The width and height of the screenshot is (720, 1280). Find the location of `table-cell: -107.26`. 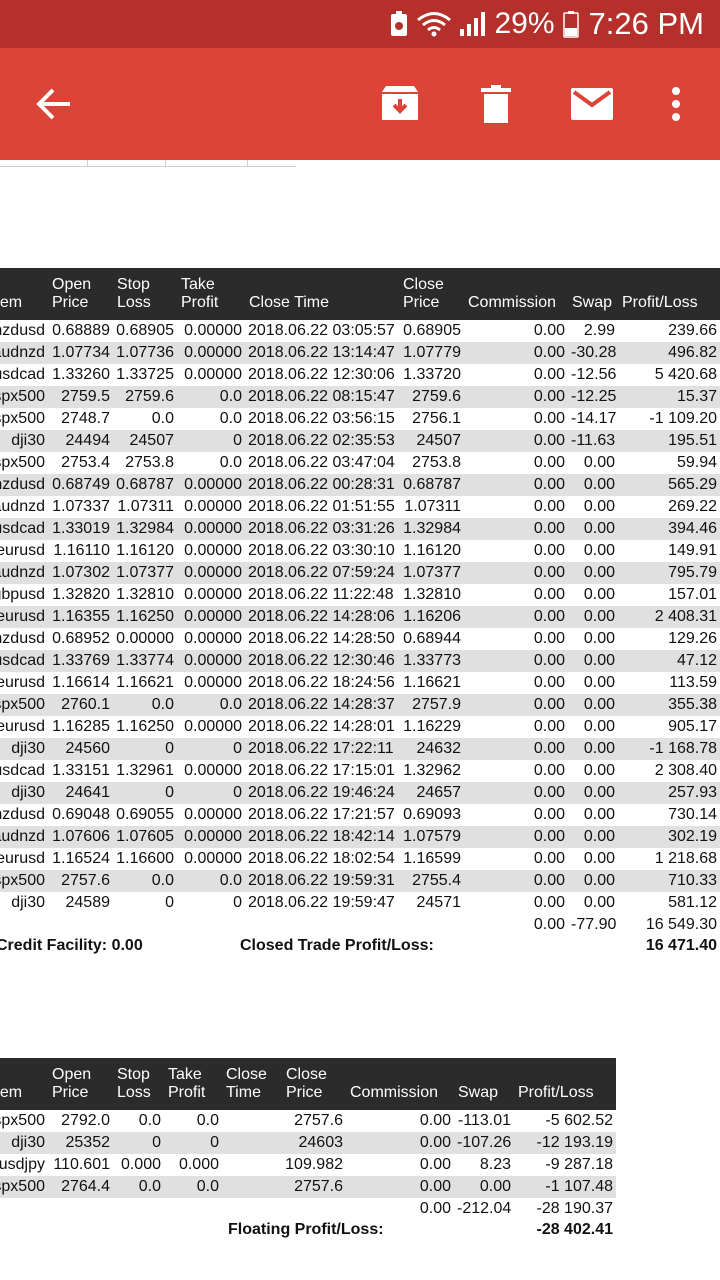

table-cell: -107.26 is located at coordinates (484, 1143).